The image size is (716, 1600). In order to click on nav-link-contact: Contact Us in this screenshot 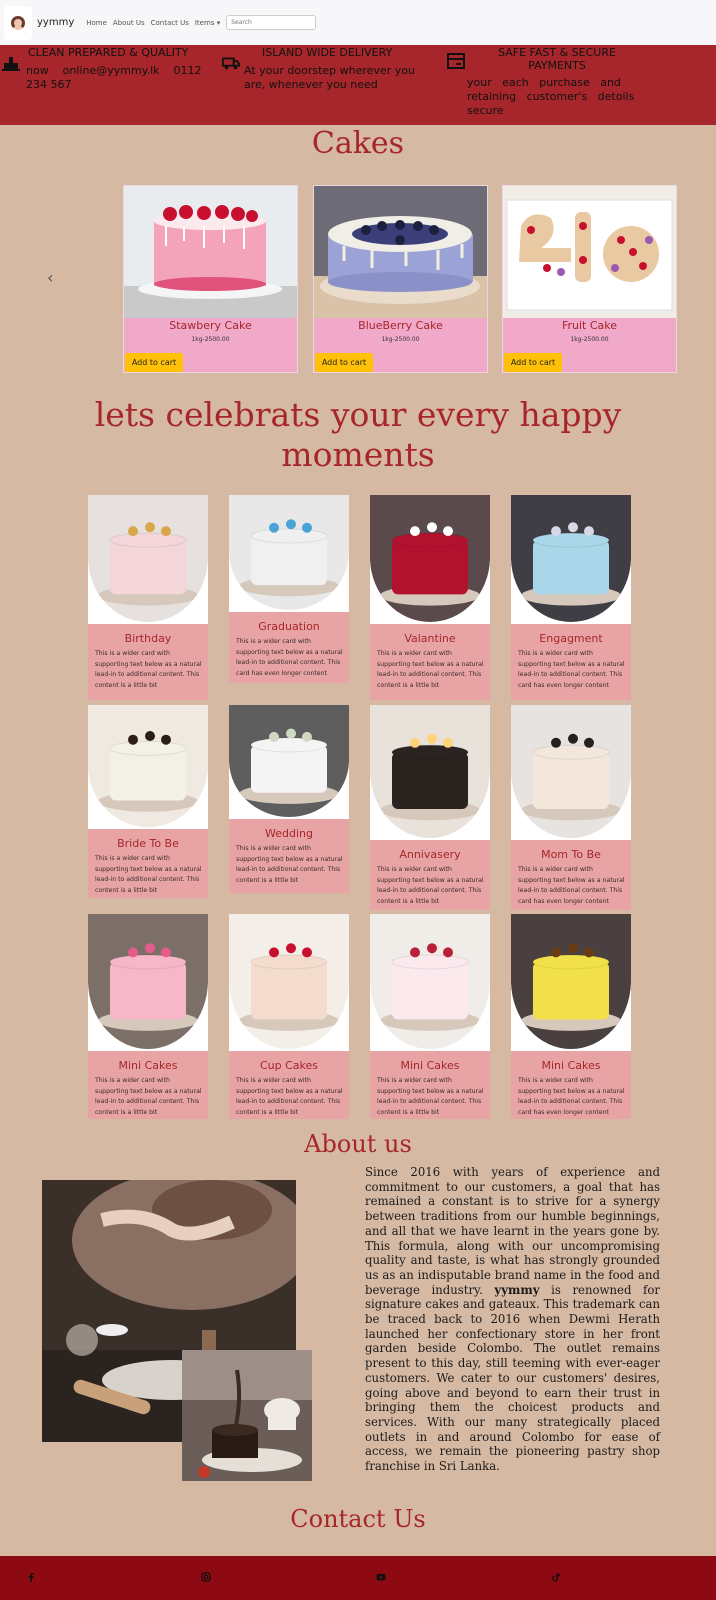, I will do `click(170, 23)`.